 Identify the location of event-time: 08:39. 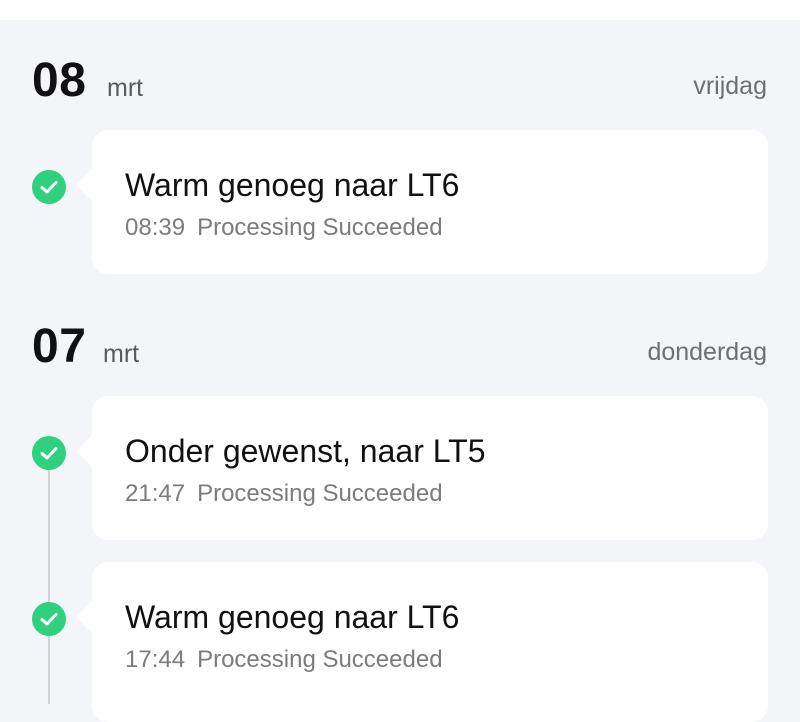
(155, 227).